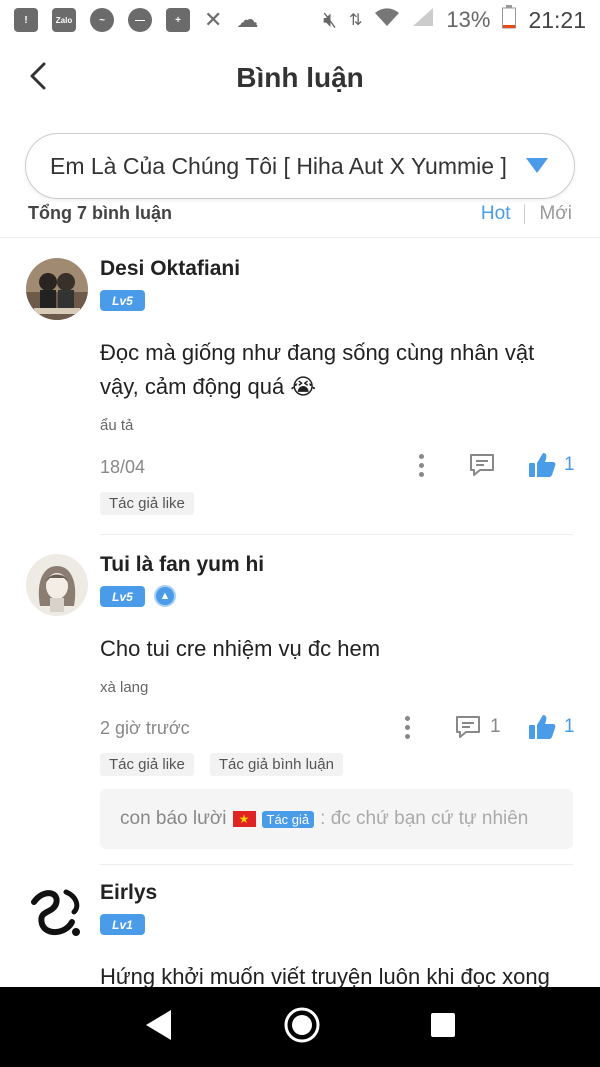 The width and height of the screenshot is (600, 1067). What do you see at coordinates (509, 20) in the screenshot?
I see `battery-icon` at bounding box center [509, 20].